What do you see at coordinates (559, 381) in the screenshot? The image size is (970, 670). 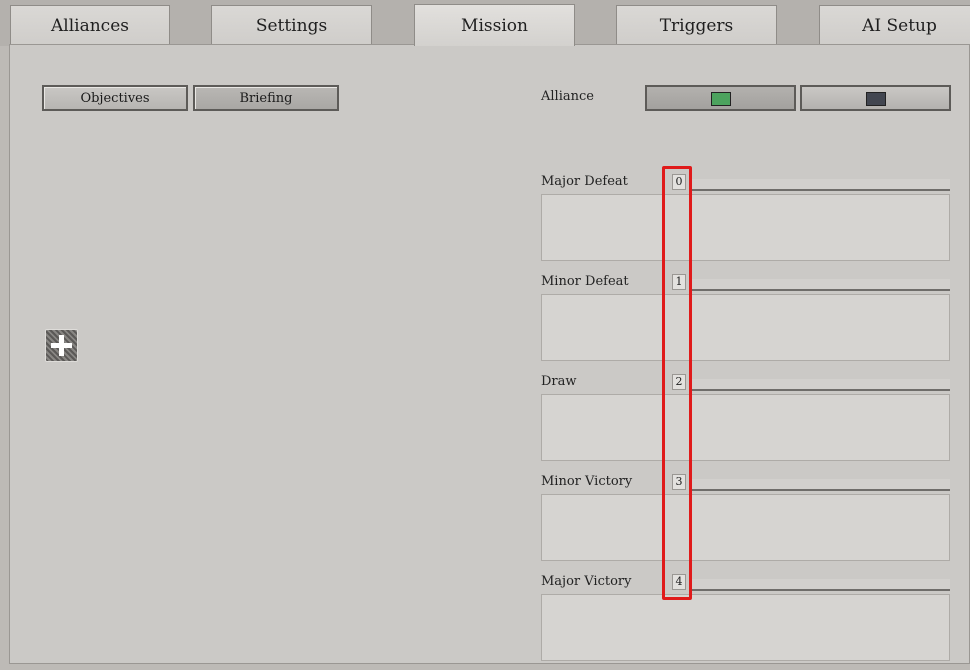 I see `outcome-label: Draw` at bounding box center [559, 381].